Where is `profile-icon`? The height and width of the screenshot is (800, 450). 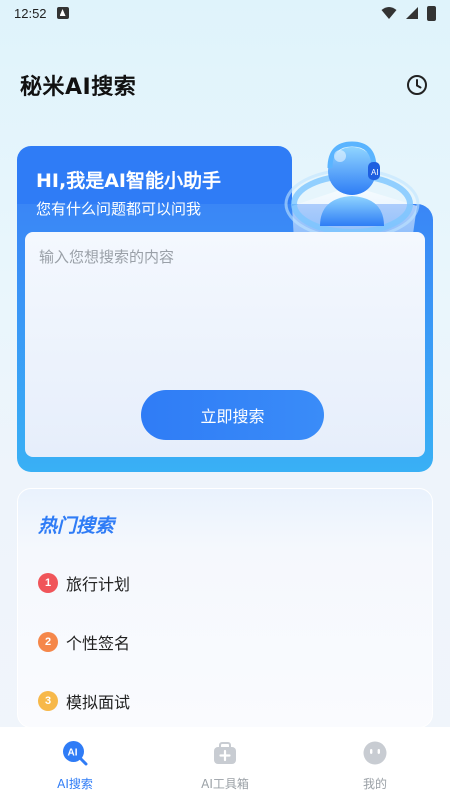 profile-icon is located at coordinates (375, 753).